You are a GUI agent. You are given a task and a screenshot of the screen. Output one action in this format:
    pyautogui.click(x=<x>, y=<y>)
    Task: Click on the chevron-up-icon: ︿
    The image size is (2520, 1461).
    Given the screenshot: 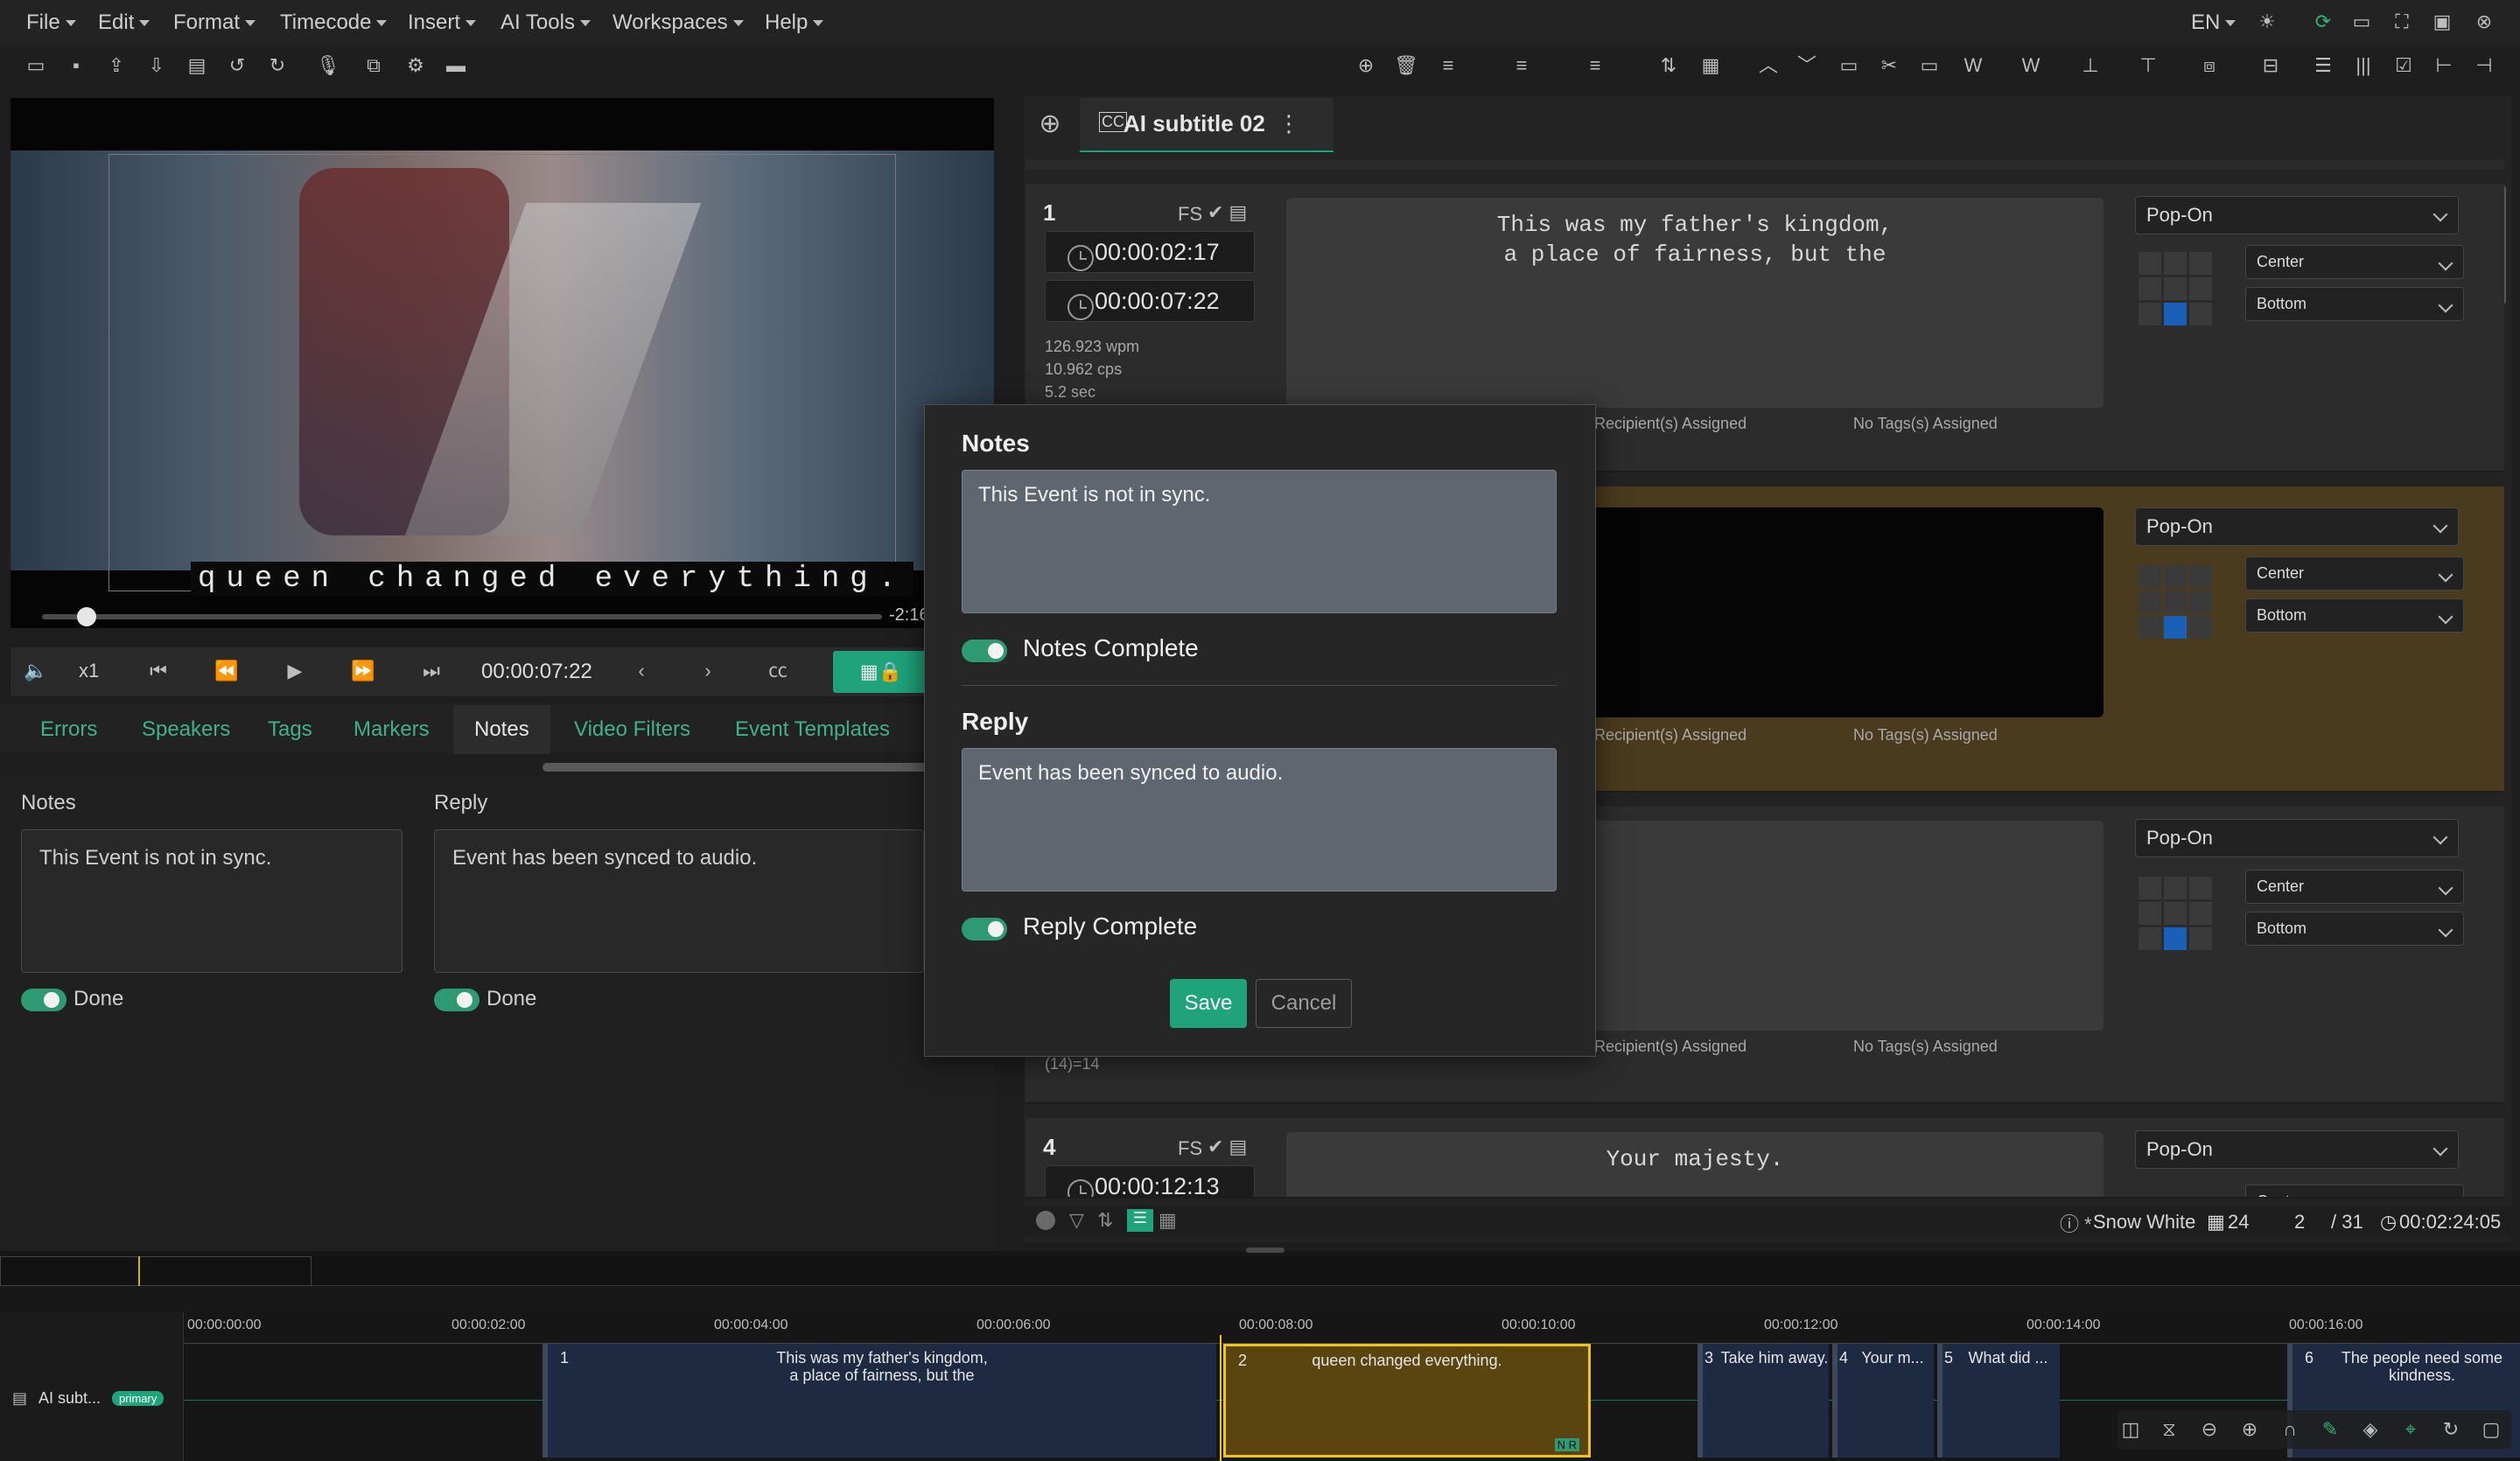 What is the action you would take?
    pyautogui.click(x=1768, y=65)
    